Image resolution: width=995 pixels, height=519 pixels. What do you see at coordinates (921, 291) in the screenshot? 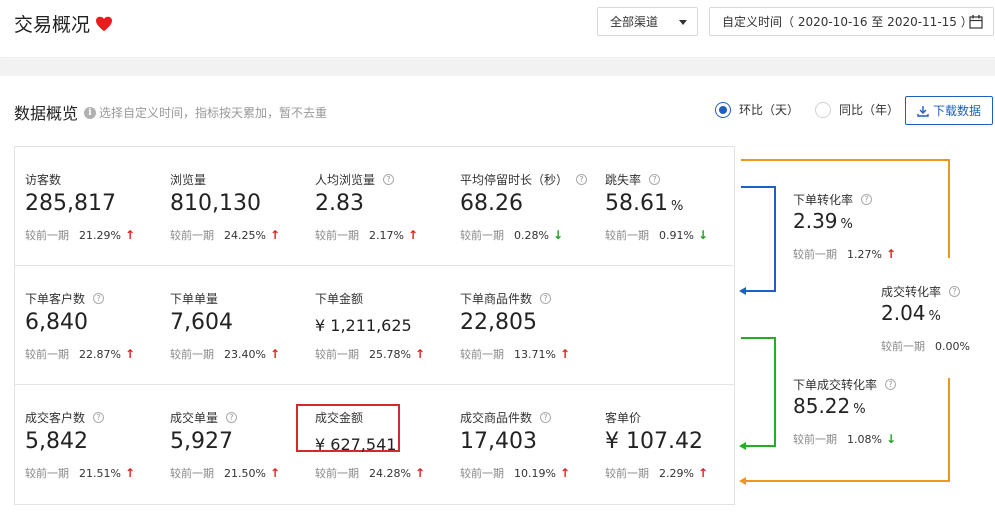
I see `metric-name: 成交转化率?` at bounding box center [921, 291].